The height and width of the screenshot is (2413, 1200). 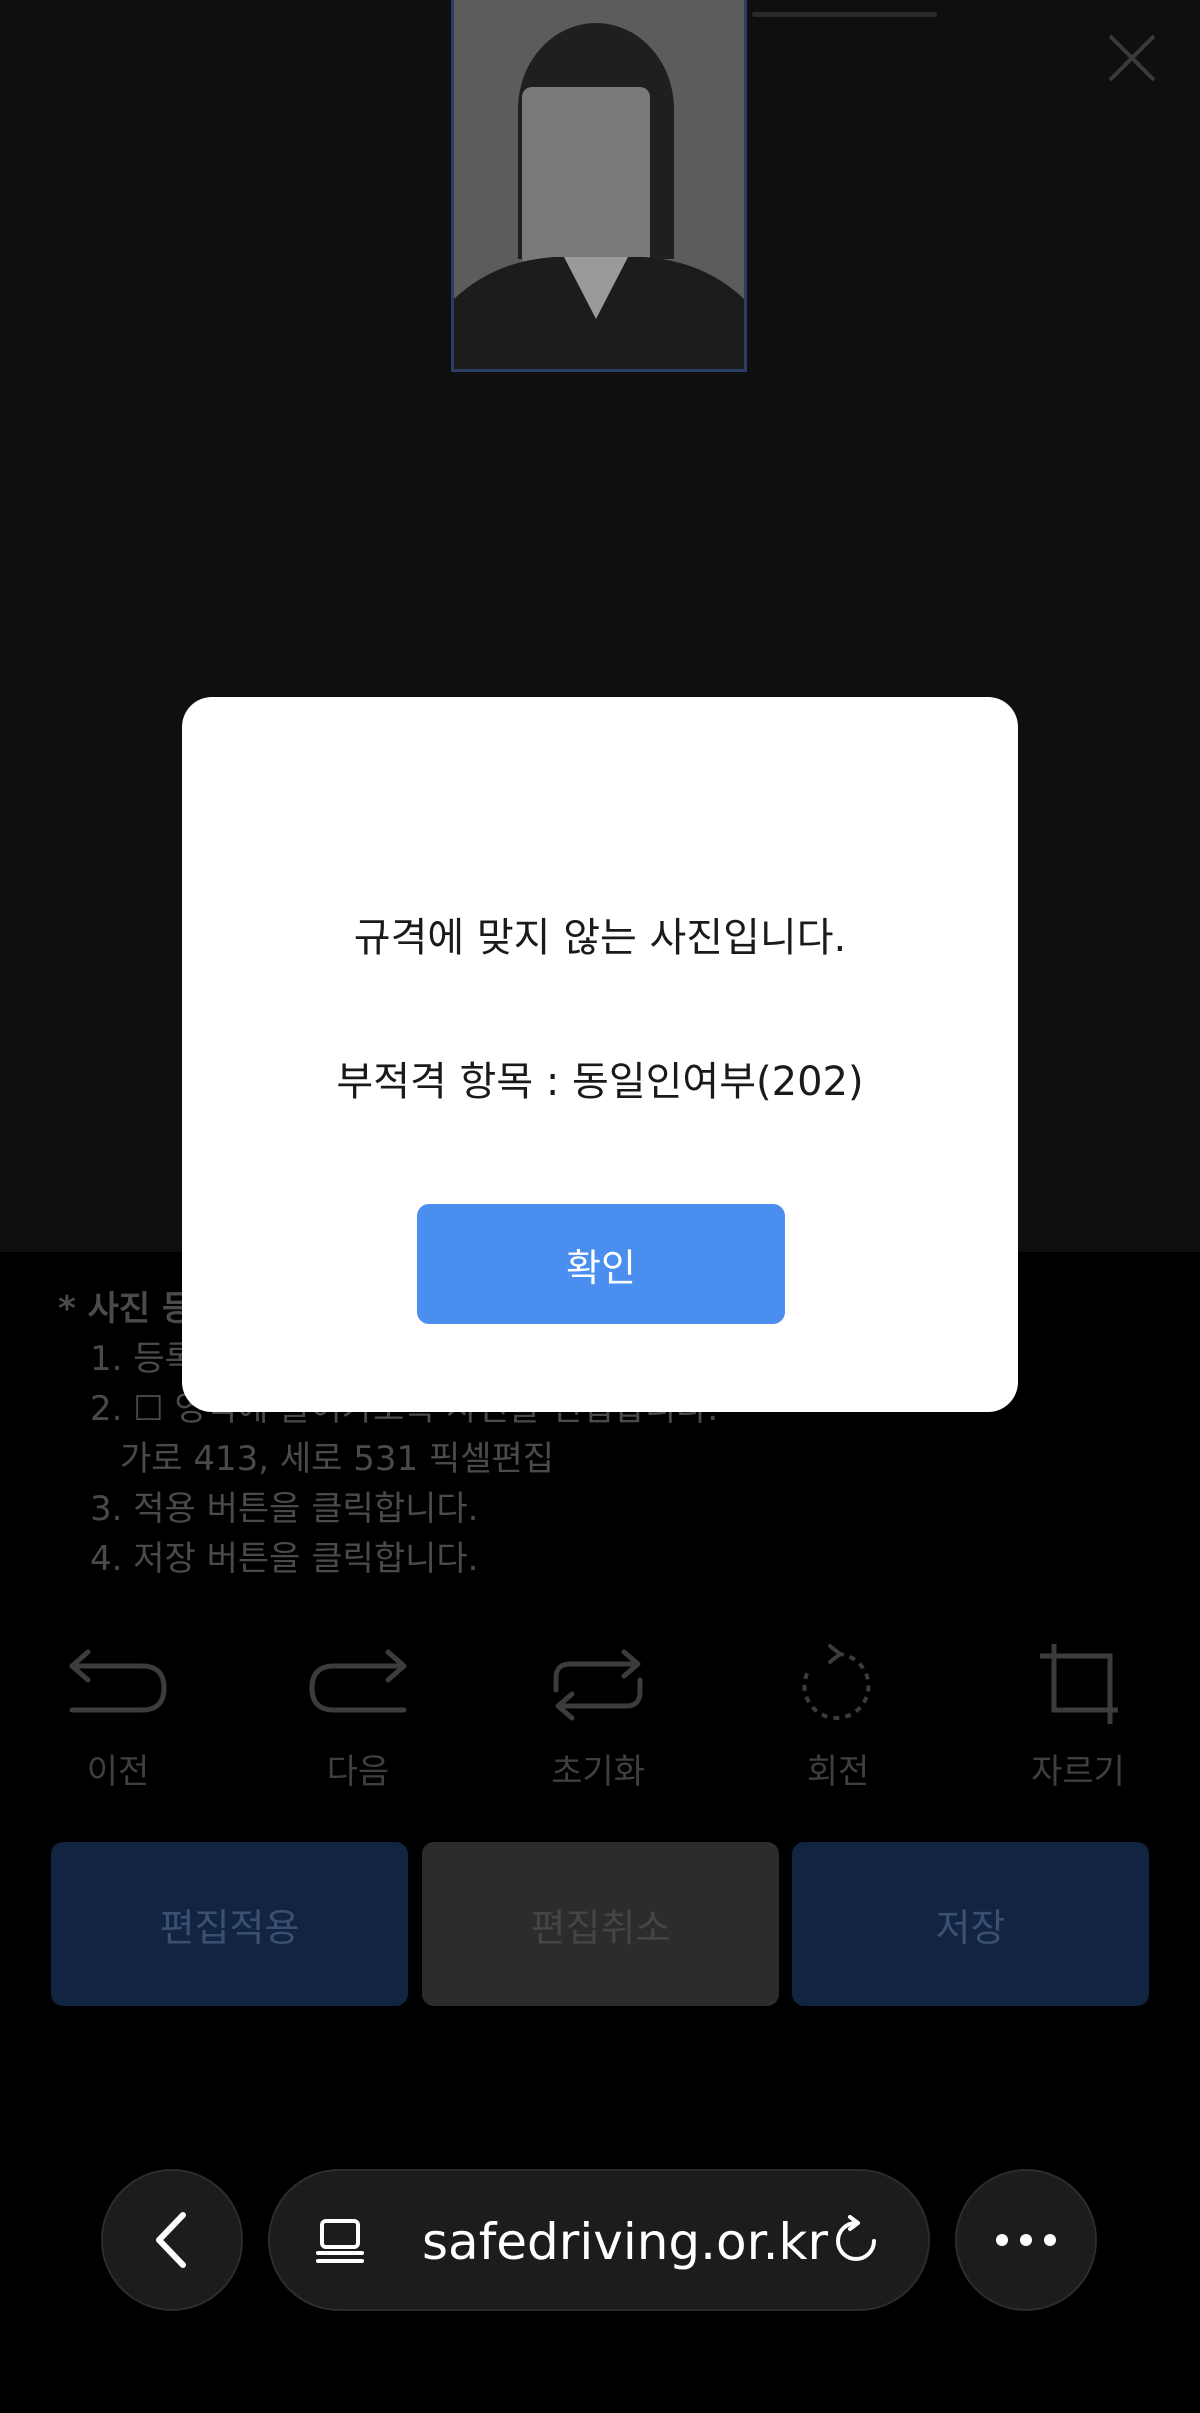 I want to click on alert-message: 규격에 맞지 않는 사진입니다., so click(x=600, y=938).